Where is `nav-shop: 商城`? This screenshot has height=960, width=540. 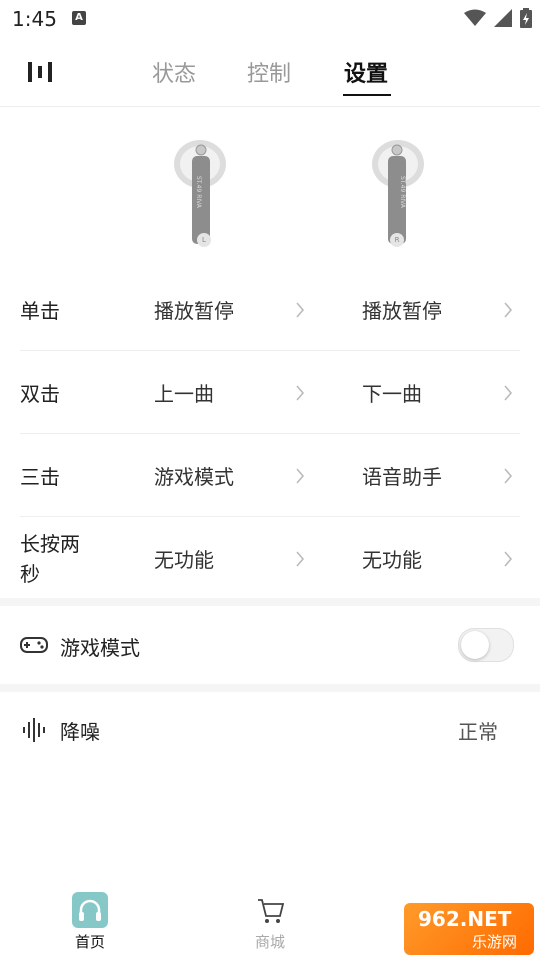
nav-shop: 商城 is located at coordinates (270, 922).